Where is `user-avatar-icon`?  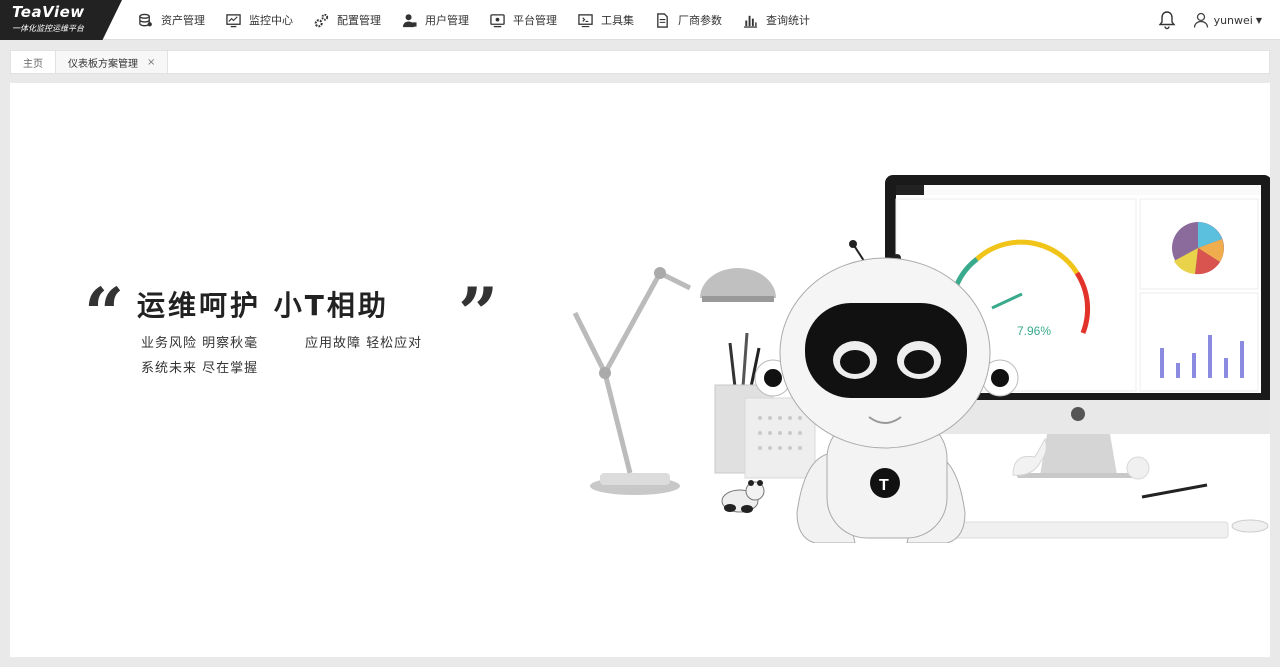
user-avatar-icon is located at coordinates (1201, 20).